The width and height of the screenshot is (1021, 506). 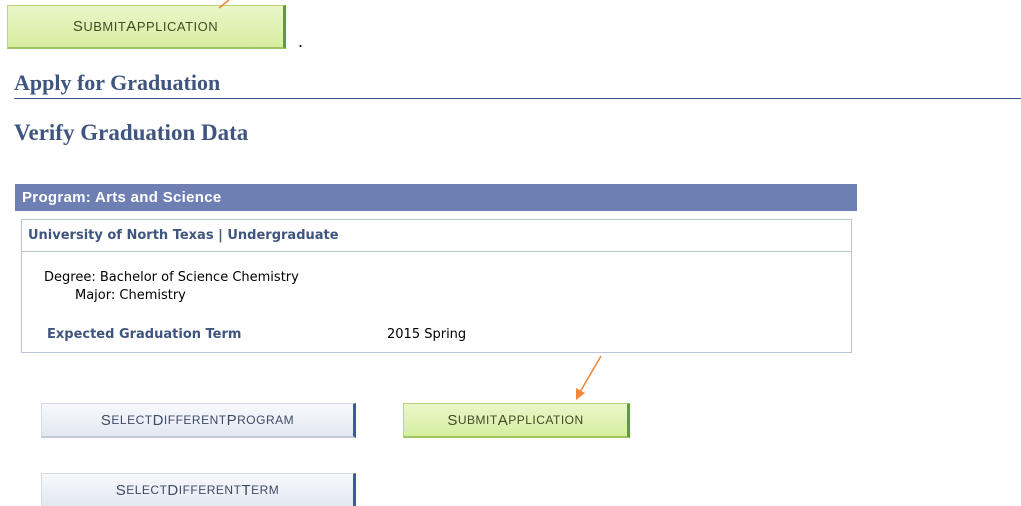 I want to click on submit-application-button-top: Submit Application, so click(x=146, y=27).